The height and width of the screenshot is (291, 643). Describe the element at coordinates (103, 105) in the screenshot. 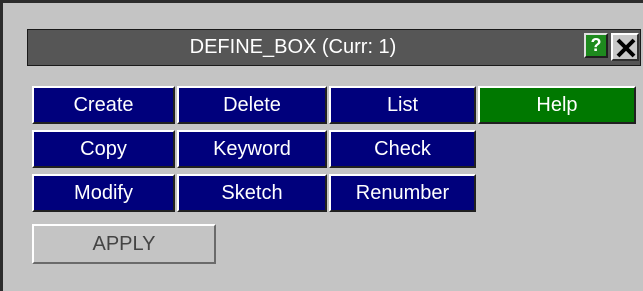

I see `create-button: Create` at that location.